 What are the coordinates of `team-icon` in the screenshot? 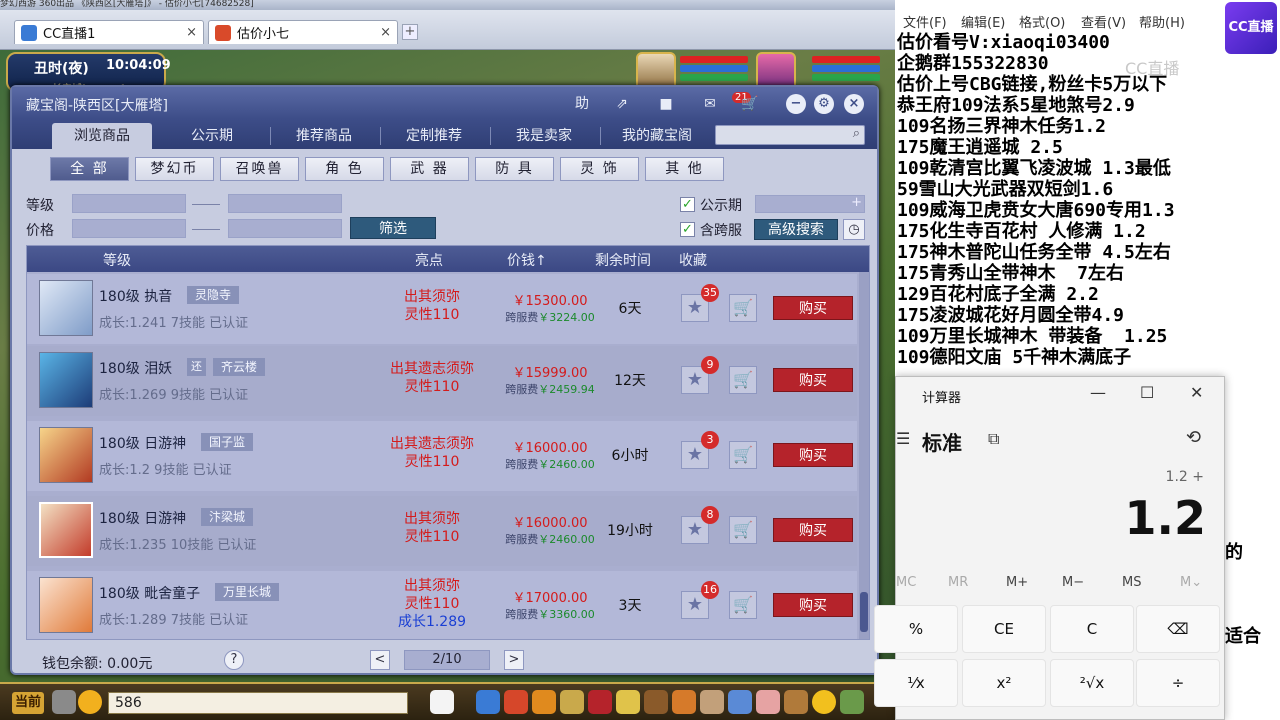 It's located at (600, 702).